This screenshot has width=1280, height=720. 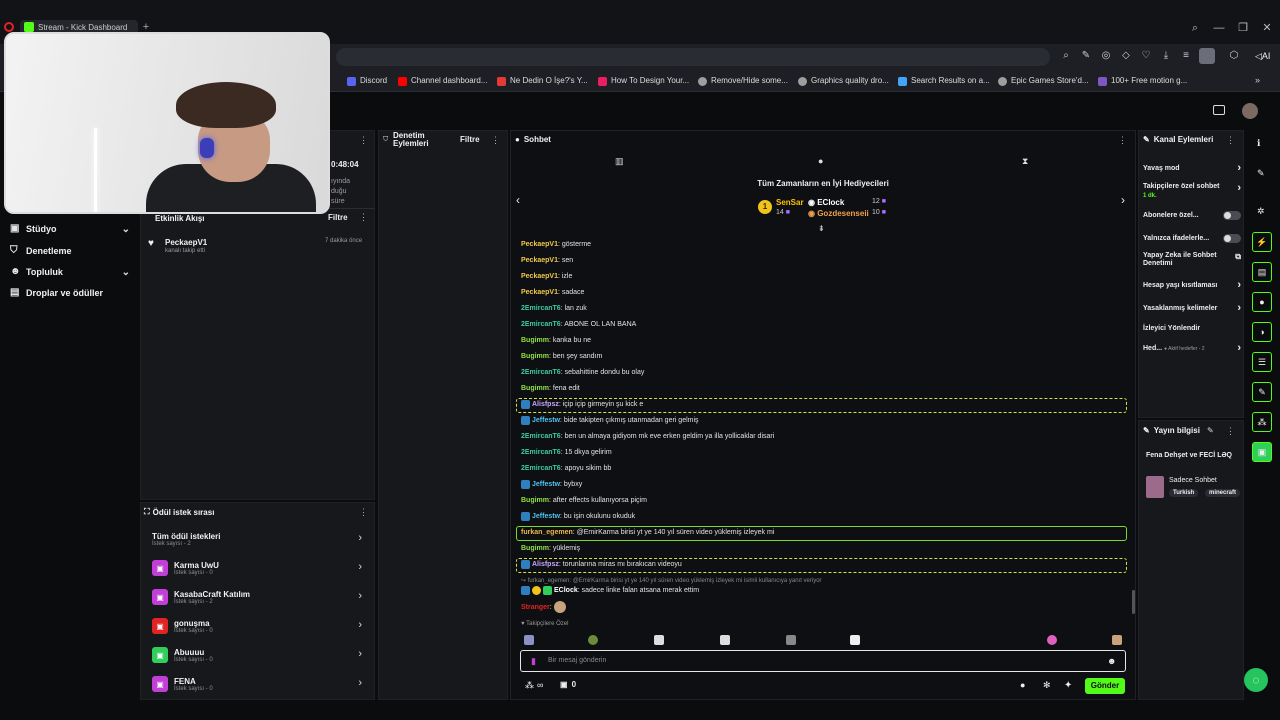 What do you see at coordinates (1267, 28) in the screenshot?
I see `close-window-icon: ✕` at bounding box center [1267, 28].